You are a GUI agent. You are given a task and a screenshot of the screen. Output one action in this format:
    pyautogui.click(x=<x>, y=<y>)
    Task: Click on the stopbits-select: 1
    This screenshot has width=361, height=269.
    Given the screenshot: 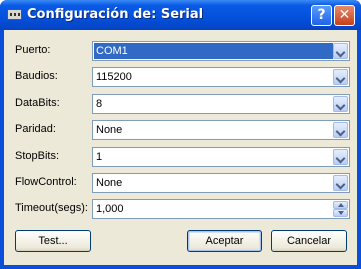 What is the action you would take?
    pyautogui.click(x=221, y=157)
    